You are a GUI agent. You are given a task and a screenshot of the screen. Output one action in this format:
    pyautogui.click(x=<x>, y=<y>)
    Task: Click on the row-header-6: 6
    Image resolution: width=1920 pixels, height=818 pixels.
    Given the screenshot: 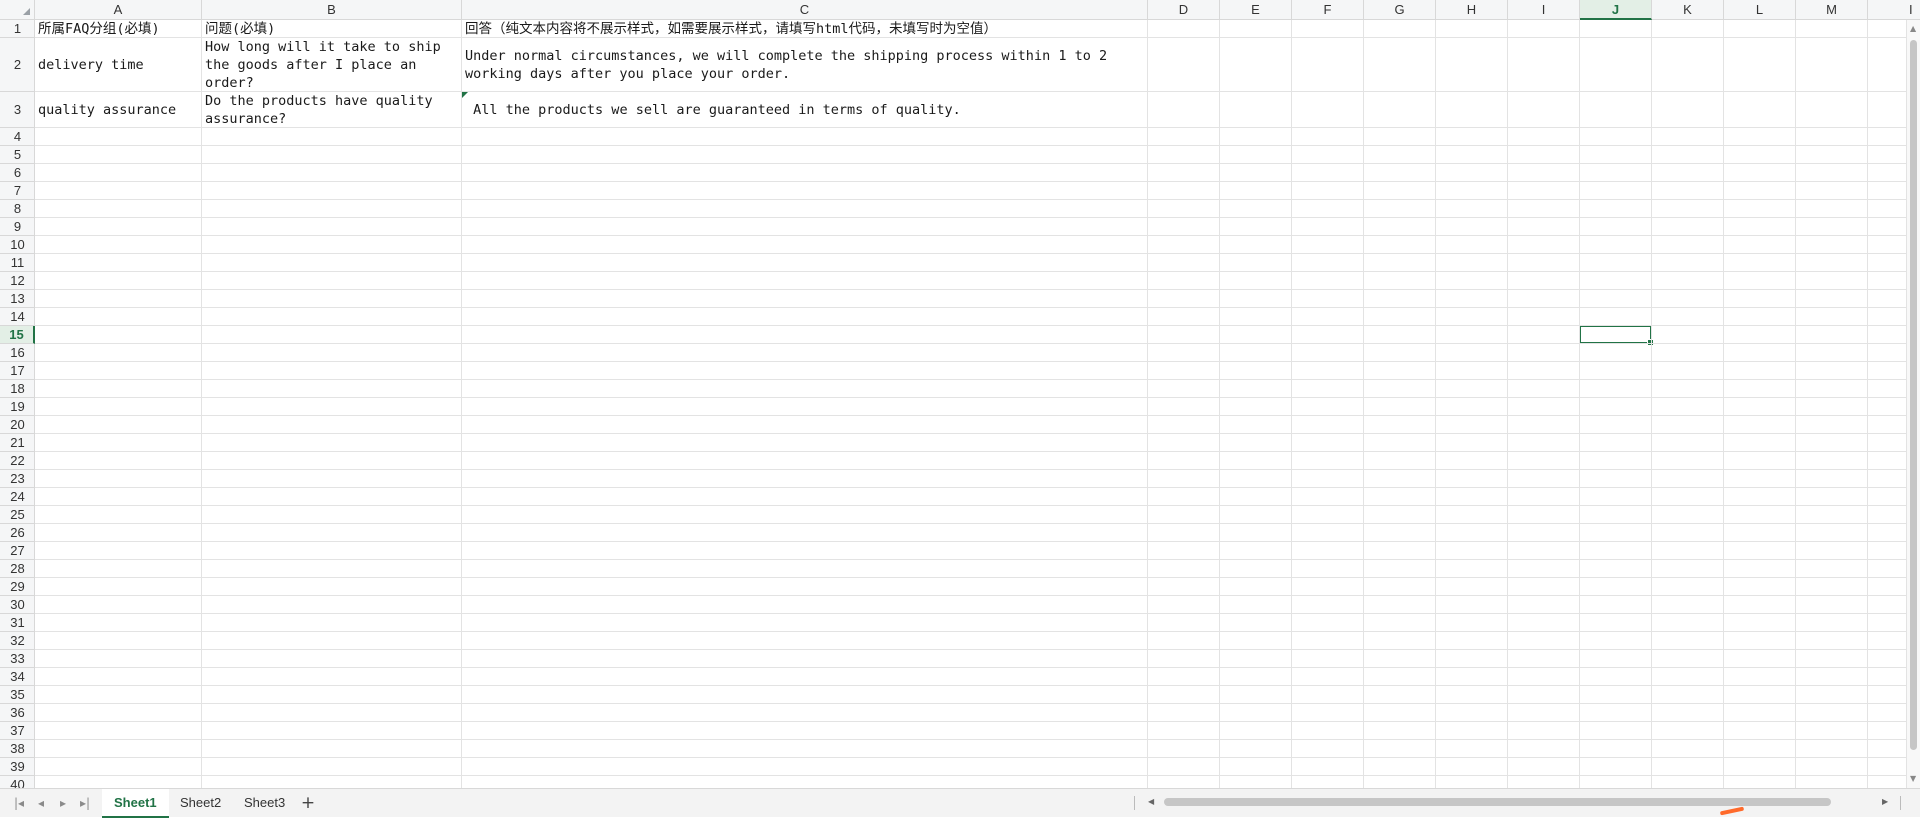 What is the action you would take?
    pyautogui.click(x=17, y=173)
    